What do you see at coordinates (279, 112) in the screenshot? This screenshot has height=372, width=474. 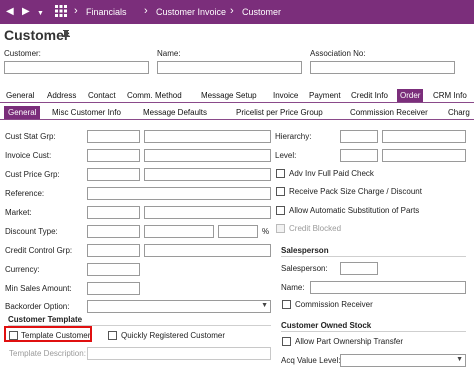 I see `subtab-pricelist-per-price-group: Pricelist per Price Group` at bounding box center [279, 112].